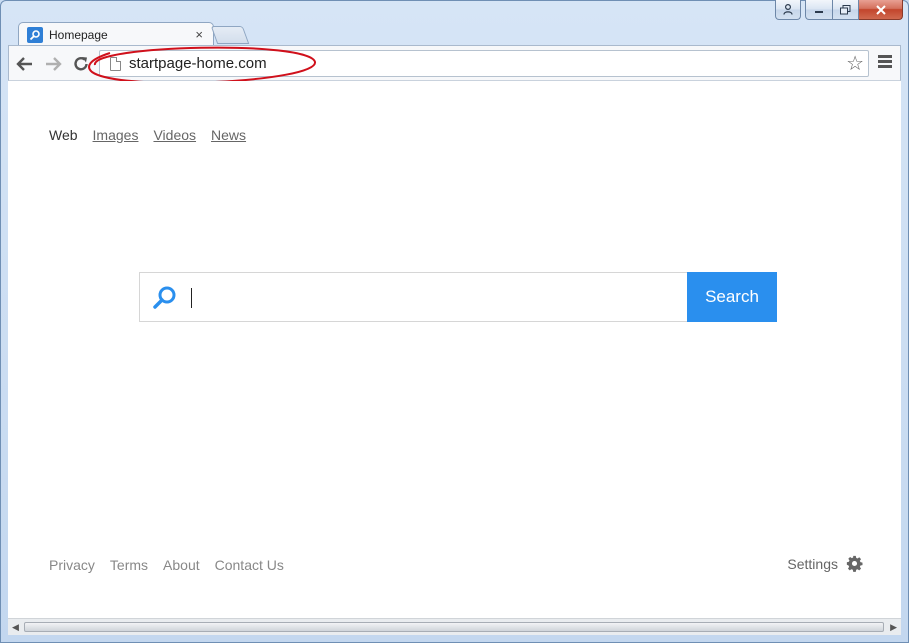 The height and width of the screenshot is (643, 909). I want to click on tab-title: Homepage, so click(78, 34).